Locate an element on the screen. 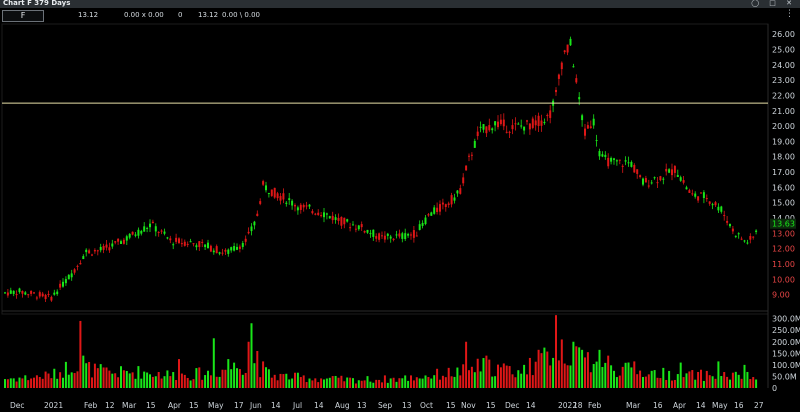 The image size is (800, 412). time-tick-label: Mar is located at coordinates (633, 405).